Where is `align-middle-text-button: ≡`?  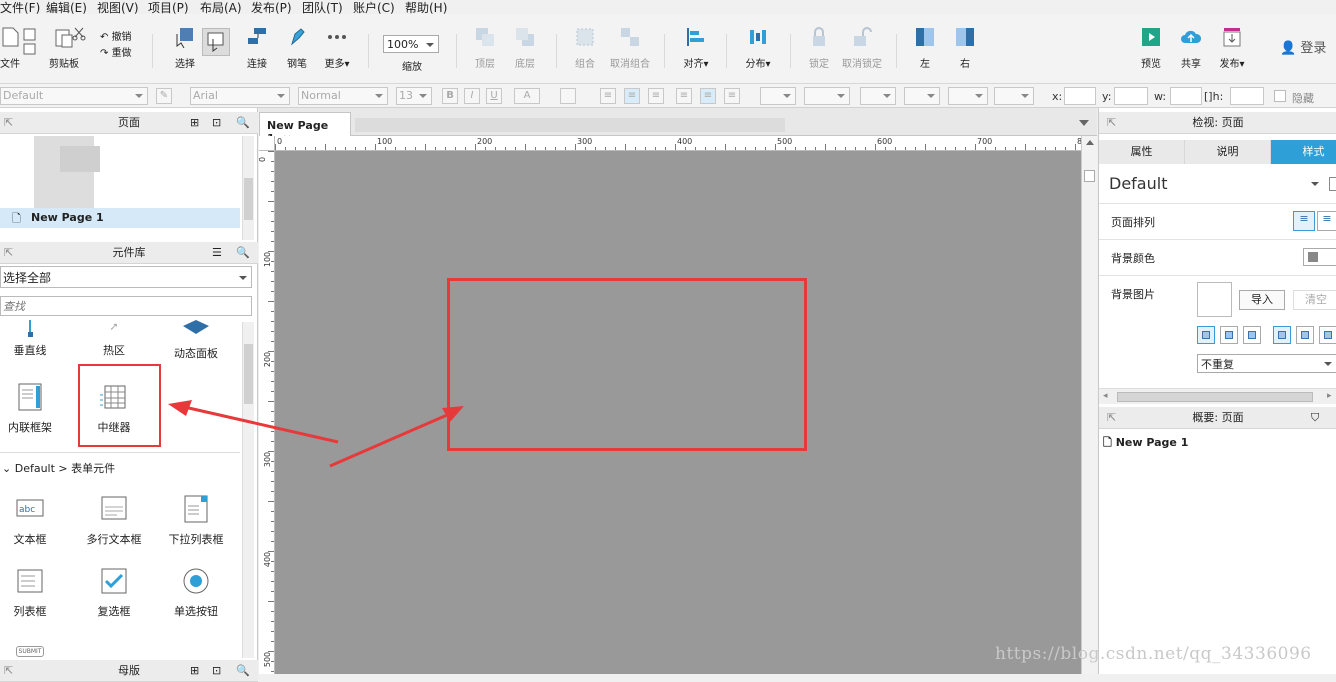
align-middle-text-button: ≡ is located at coordinates (708, 96).